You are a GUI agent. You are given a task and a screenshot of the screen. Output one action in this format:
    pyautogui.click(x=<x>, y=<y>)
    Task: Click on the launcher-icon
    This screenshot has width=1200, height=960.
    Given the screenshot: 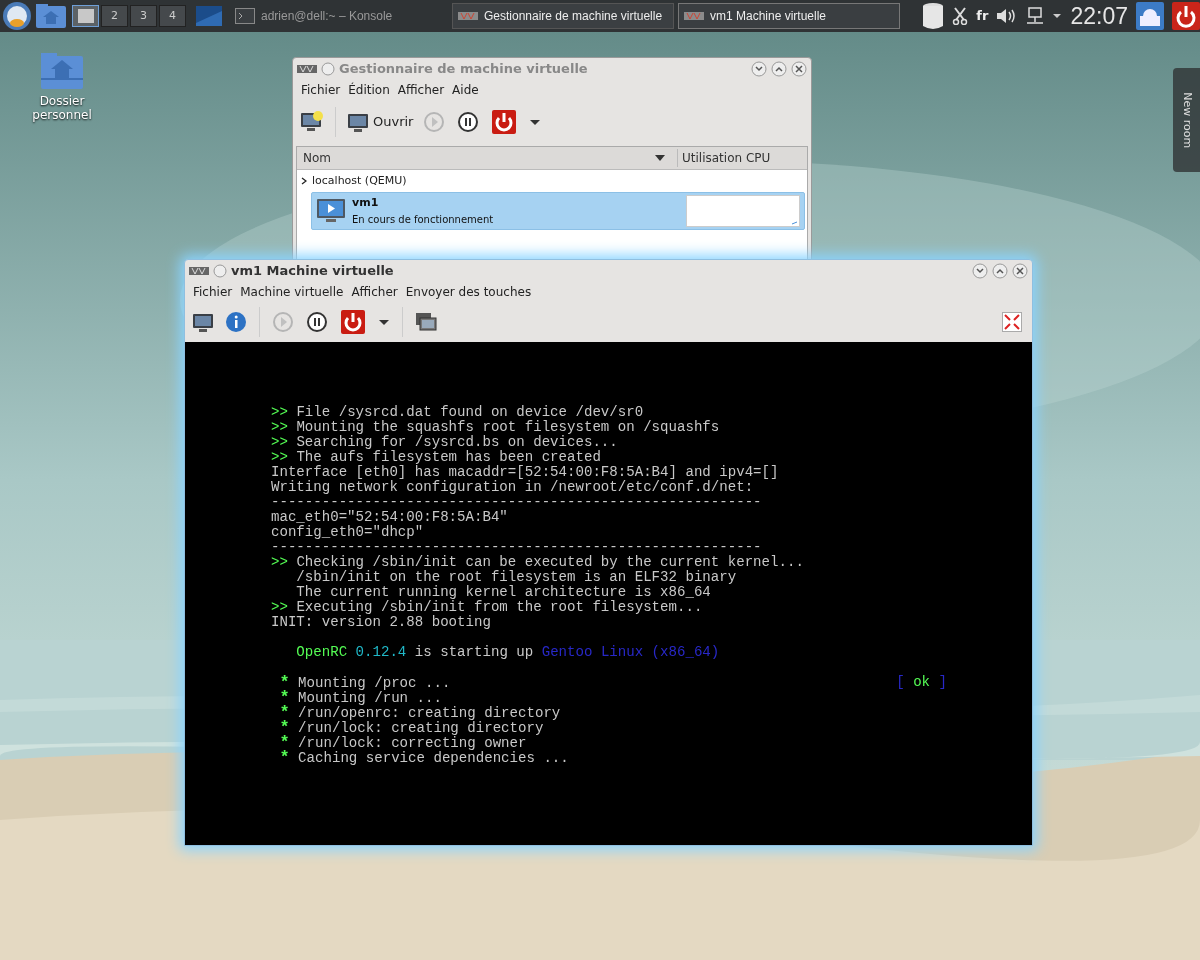 What is the action you would take?
    pyautogui.click(x=17, y=16)
    